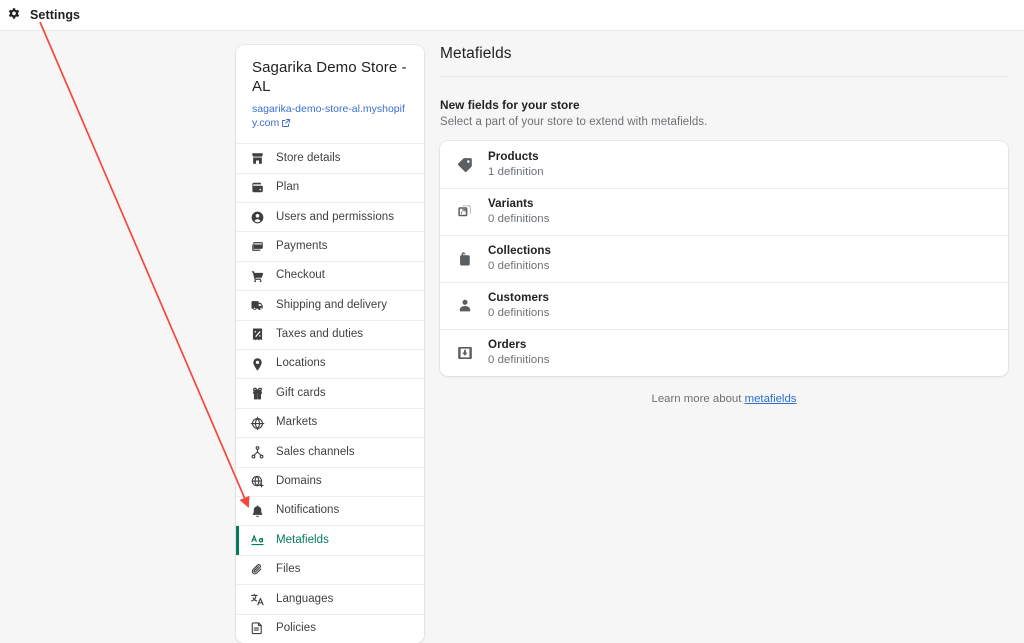 The image size is (1024, 643). I want to click on sidebar-item-sales-channels: Sales channels, so click(330, 451).